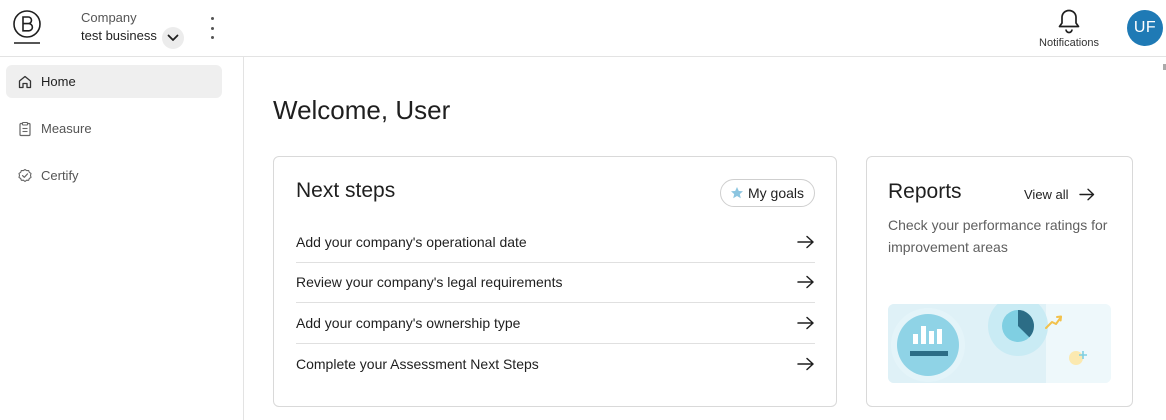 The width and height of the screenshot is (1166, 420). Describe the element at coordinates (114, 128) in the screenshot. I see `sidebar-item-measure: Measure` at that location.